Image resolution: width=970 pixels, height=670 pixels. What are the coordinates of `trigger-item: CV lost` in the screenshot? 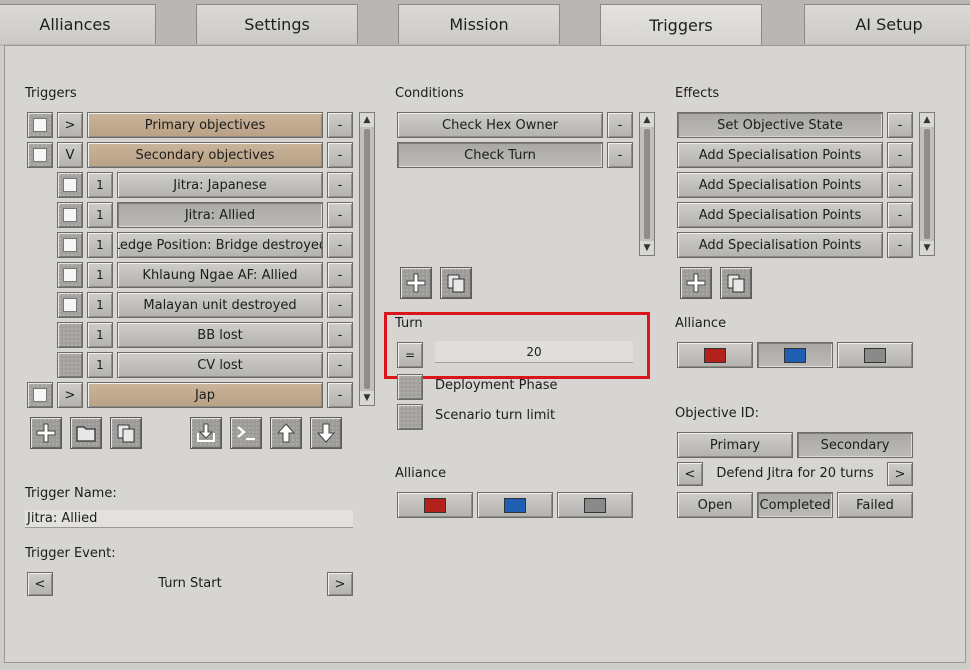 It's located at (220, 365).